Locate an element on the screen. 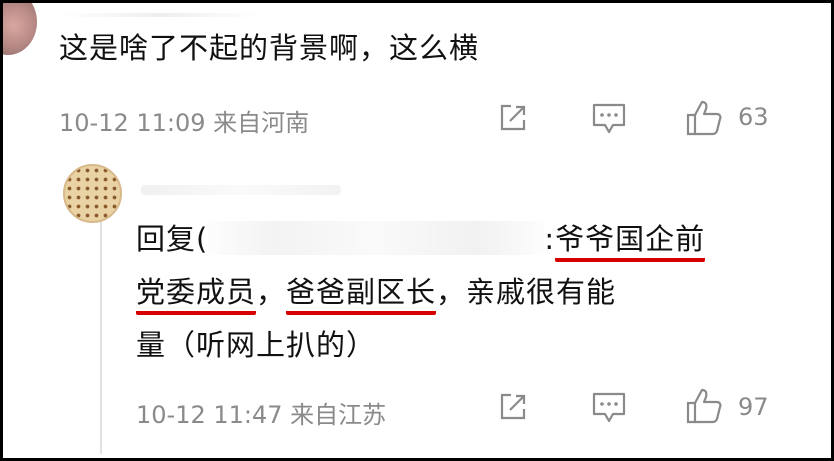  comment-time: 10-12 11:09 is located at coordinates (132, 123).